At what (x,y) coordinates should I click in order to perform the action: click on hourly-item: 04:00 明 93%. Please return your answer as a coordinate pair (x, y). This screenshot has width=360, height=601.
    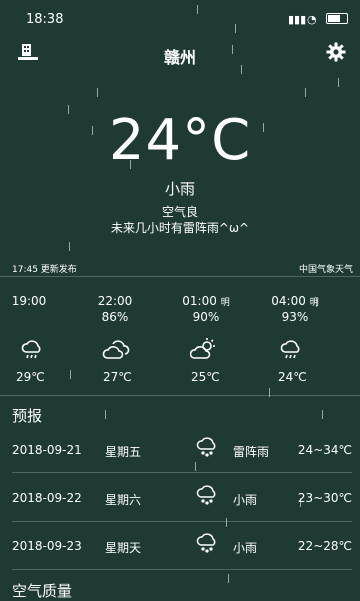
    Looking at the image, I should click on (295, 309).